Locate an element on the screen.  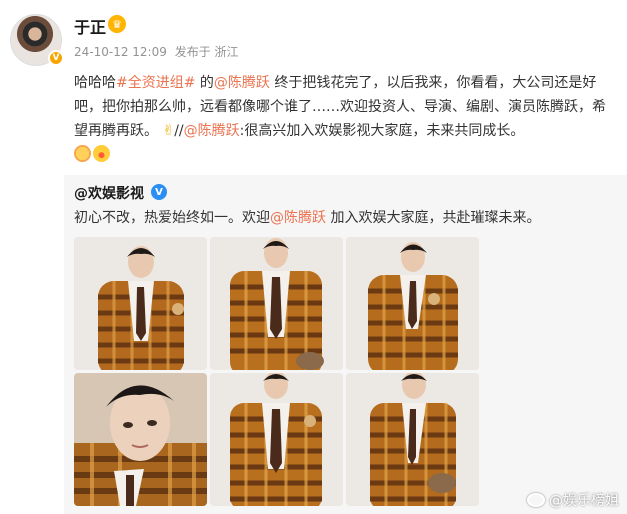
text-segment: 的 is located at coordinates (204, 83).